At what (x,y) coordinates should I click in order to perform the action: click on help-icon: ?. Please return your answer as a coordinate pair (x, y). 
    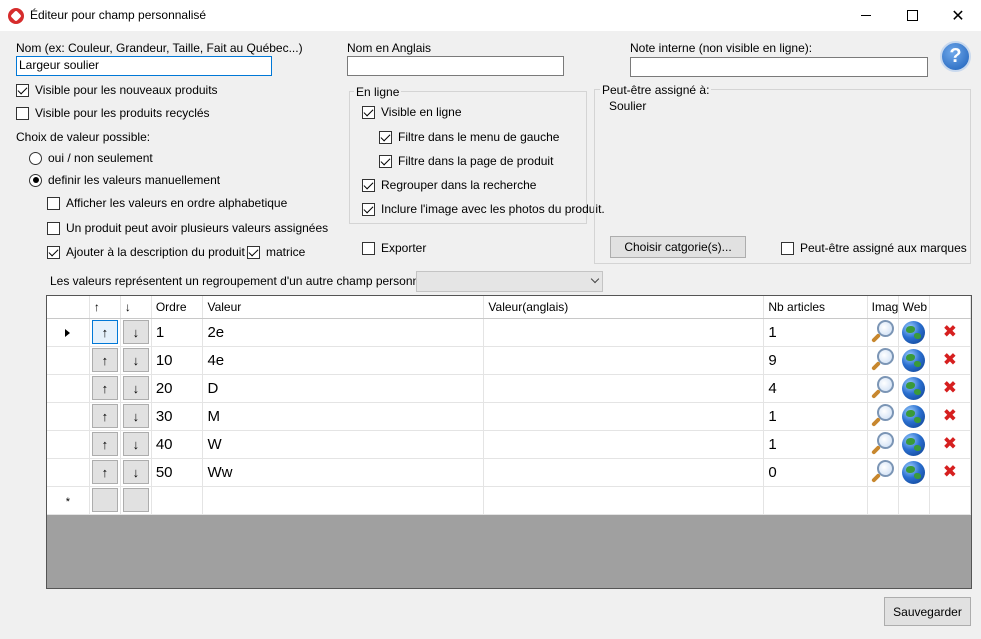
    Looking at the image, I should click on (955, 56).